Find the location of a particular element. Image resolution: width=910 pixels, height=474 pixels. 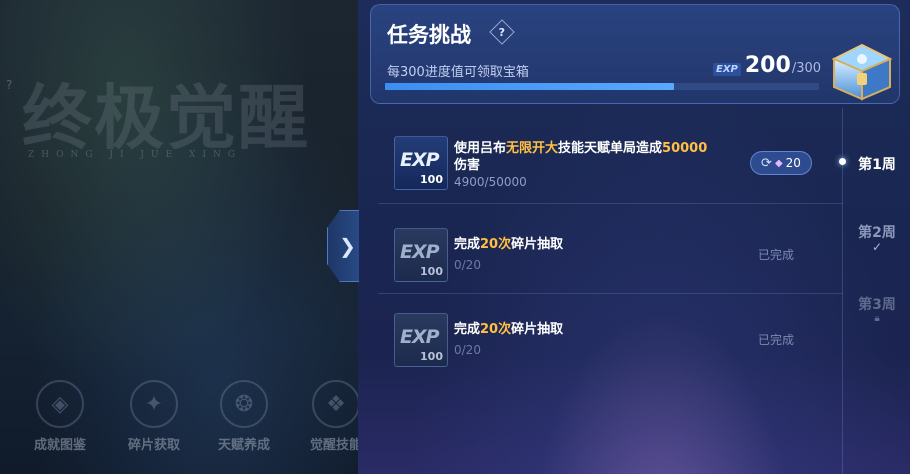

tab-week-2: 第2周 ✓ is located at coordinates (876, 238).